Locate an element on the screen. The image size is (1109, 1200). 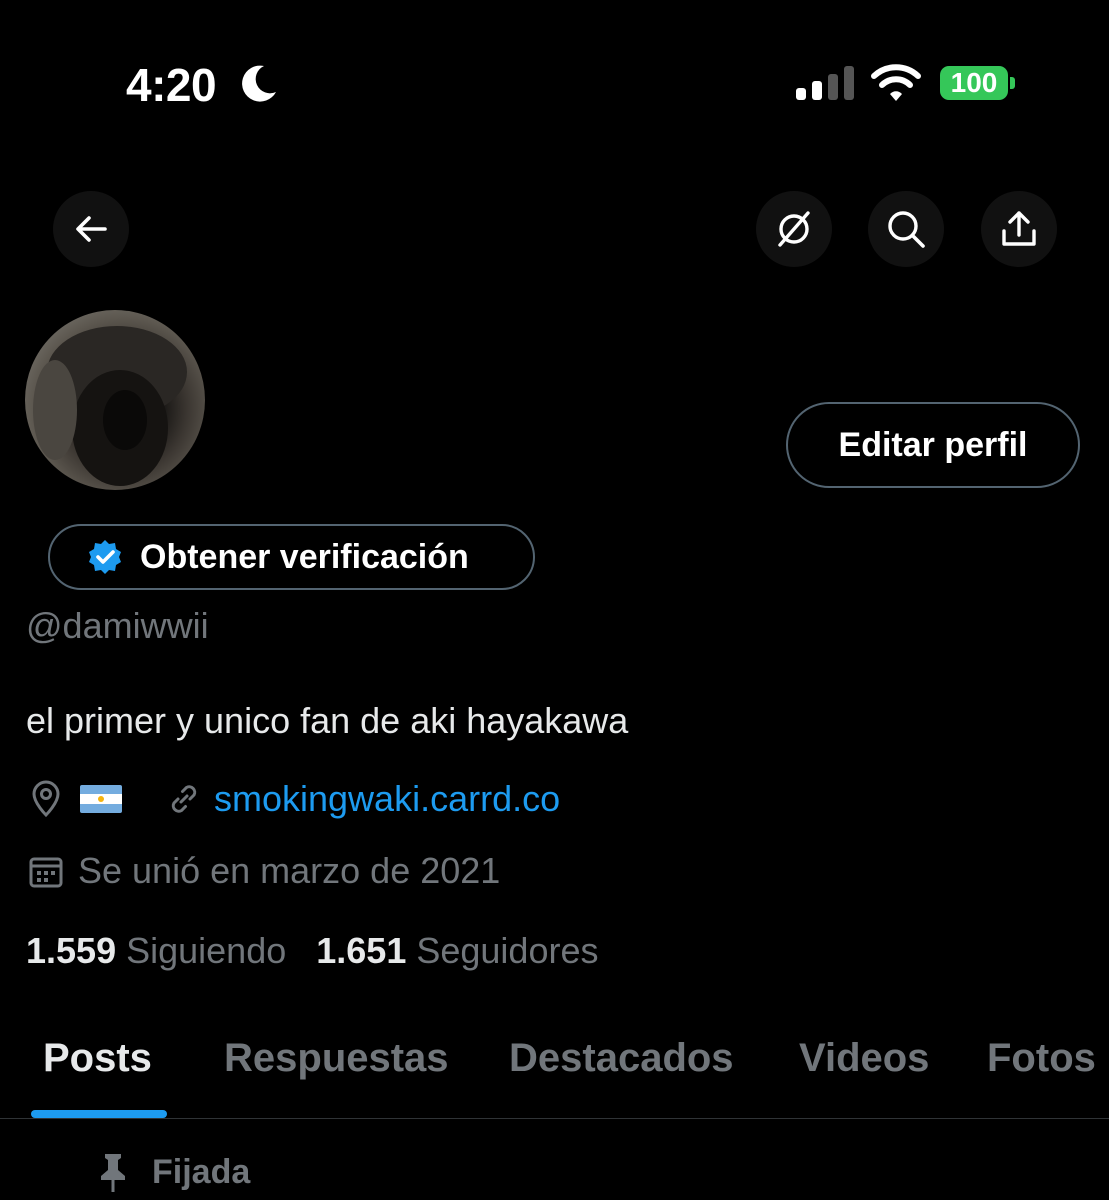
tab-respuestas: Respuestas is located at coordinates (336, 1058).